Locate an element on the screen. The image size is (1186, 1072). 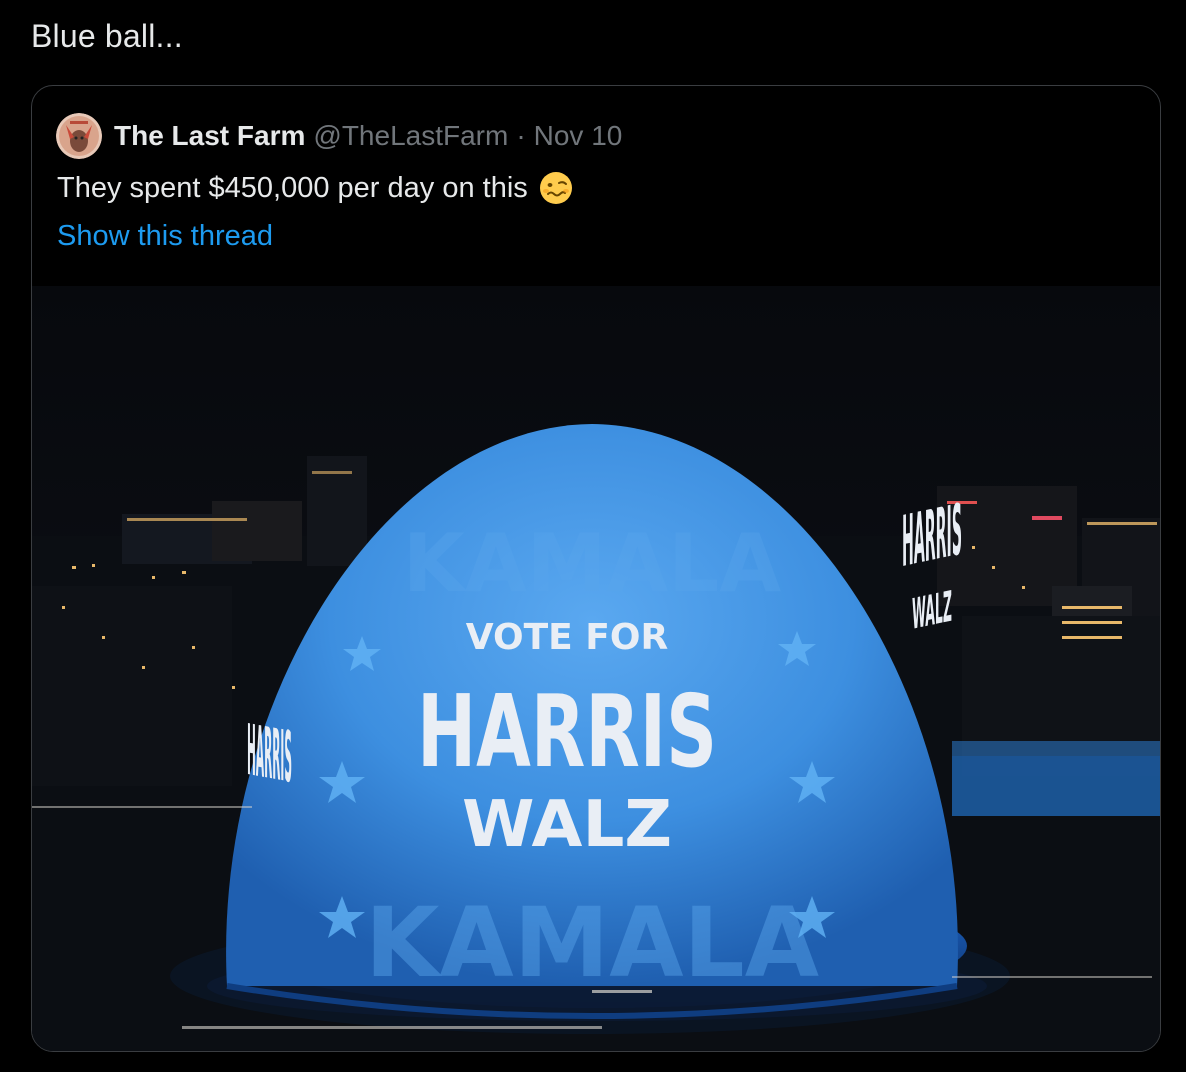
vote-for-text: VOTE FOR is located at coordinates (567, 637).